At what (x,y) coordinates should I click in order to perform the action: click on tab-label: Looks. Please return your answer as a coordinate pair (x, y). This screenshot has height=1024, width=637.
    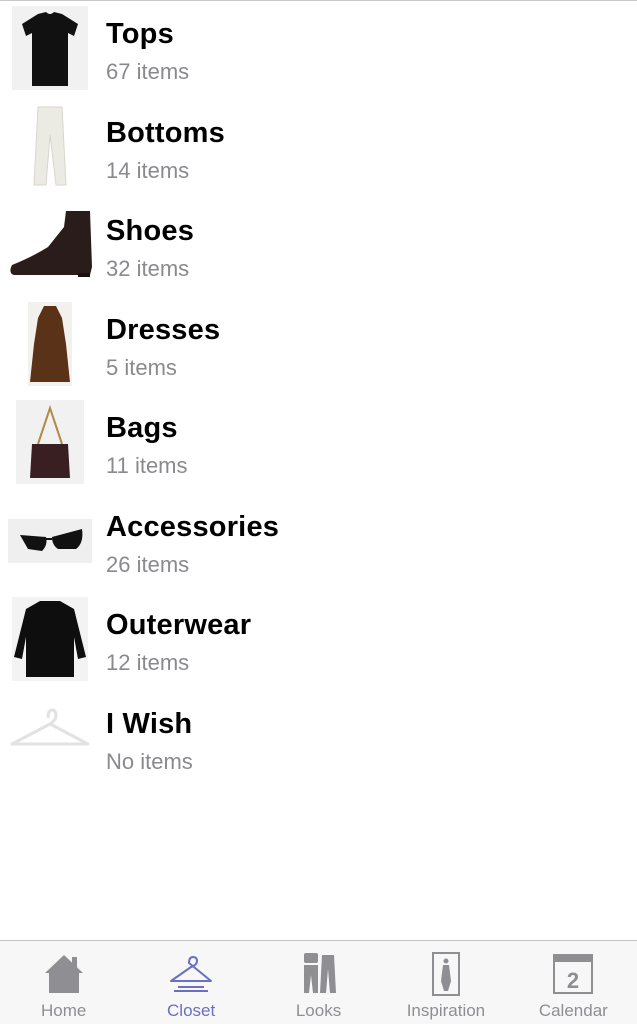
    Looking at the image, I should click on (318, 1010).